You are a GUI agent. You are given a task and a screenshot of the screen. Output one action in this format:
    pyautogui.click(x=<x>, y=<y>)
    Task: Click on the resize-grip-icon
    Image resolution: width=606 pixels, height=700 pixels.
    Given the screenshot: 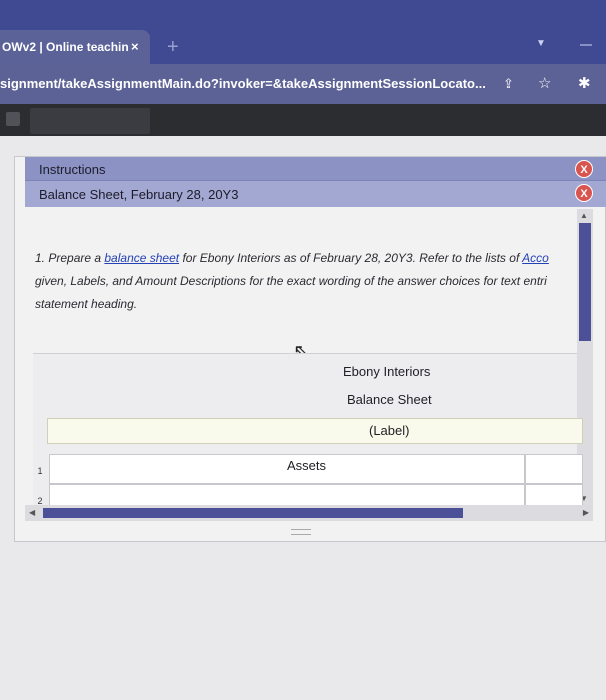 What is the action you would take?
    pyautogui.click(x=301, y=532)
    